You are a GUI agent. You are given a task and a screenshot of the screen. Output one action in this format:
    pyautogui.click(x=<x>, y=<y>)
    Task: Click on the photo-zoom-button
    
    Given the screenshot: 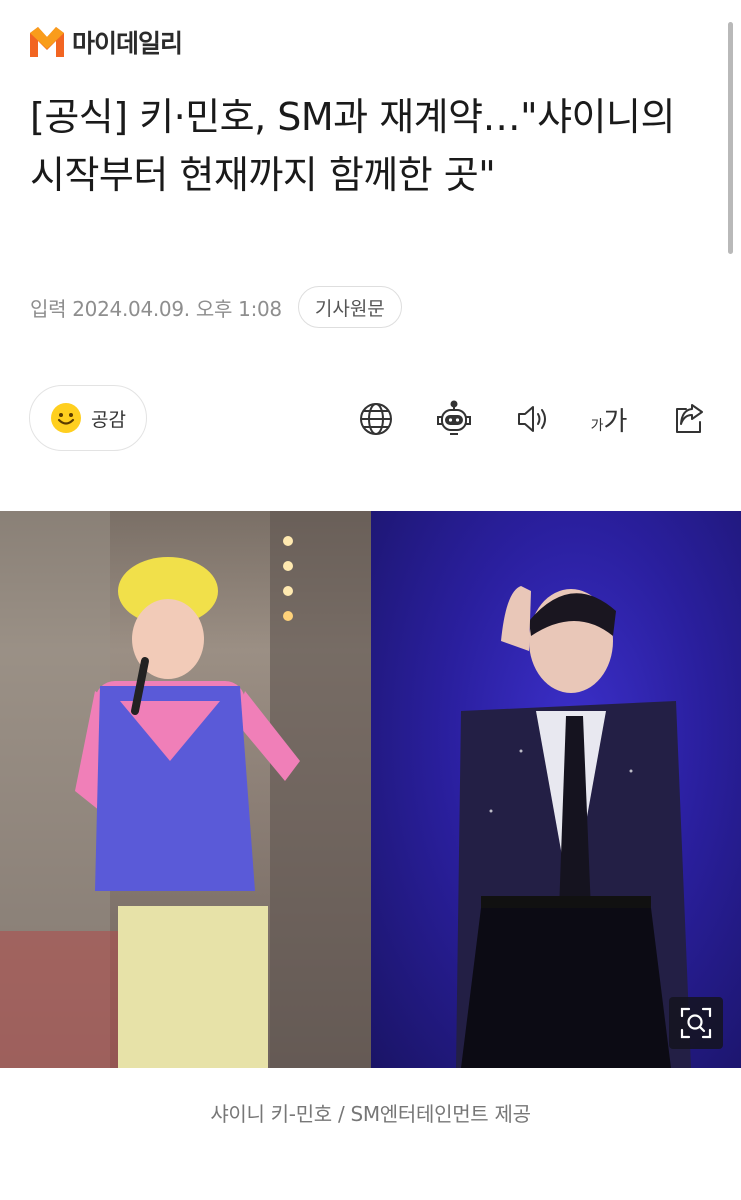 What is the action you would take?
    pyautogui.click(x=696, y=1023)
    